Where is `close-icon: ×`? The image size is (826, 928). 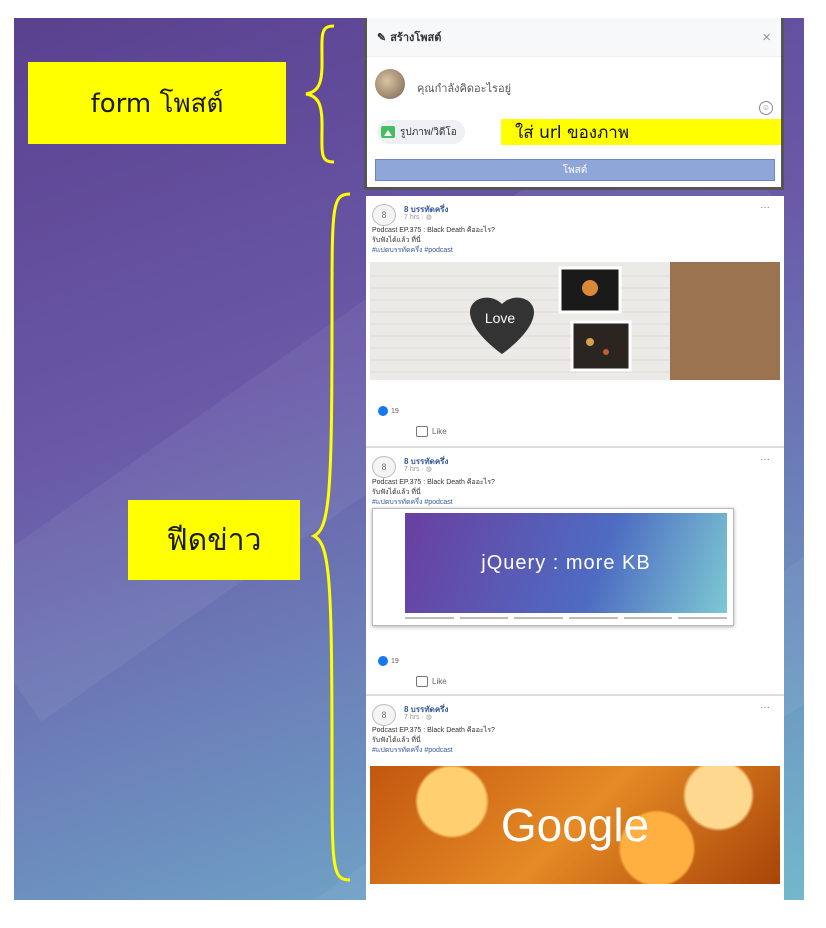
close-icon: × is located at coordinates (766, 37).